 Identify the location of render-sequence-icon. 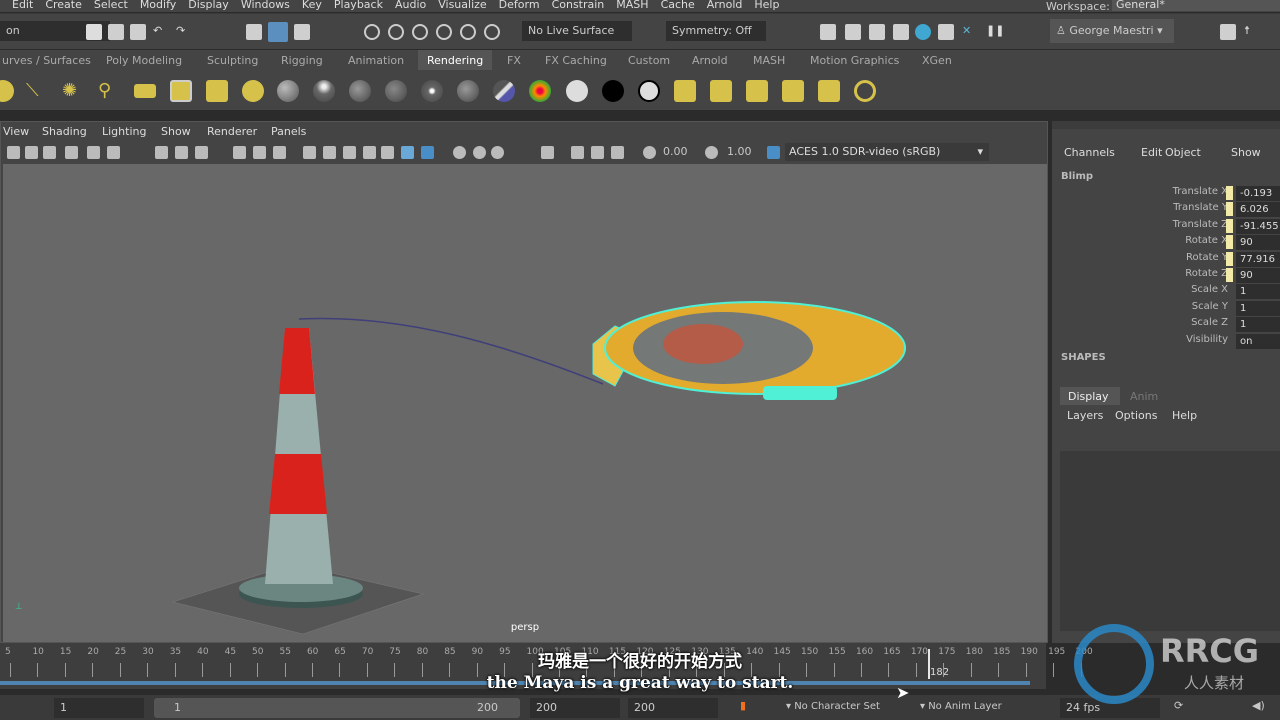
(685, 91).